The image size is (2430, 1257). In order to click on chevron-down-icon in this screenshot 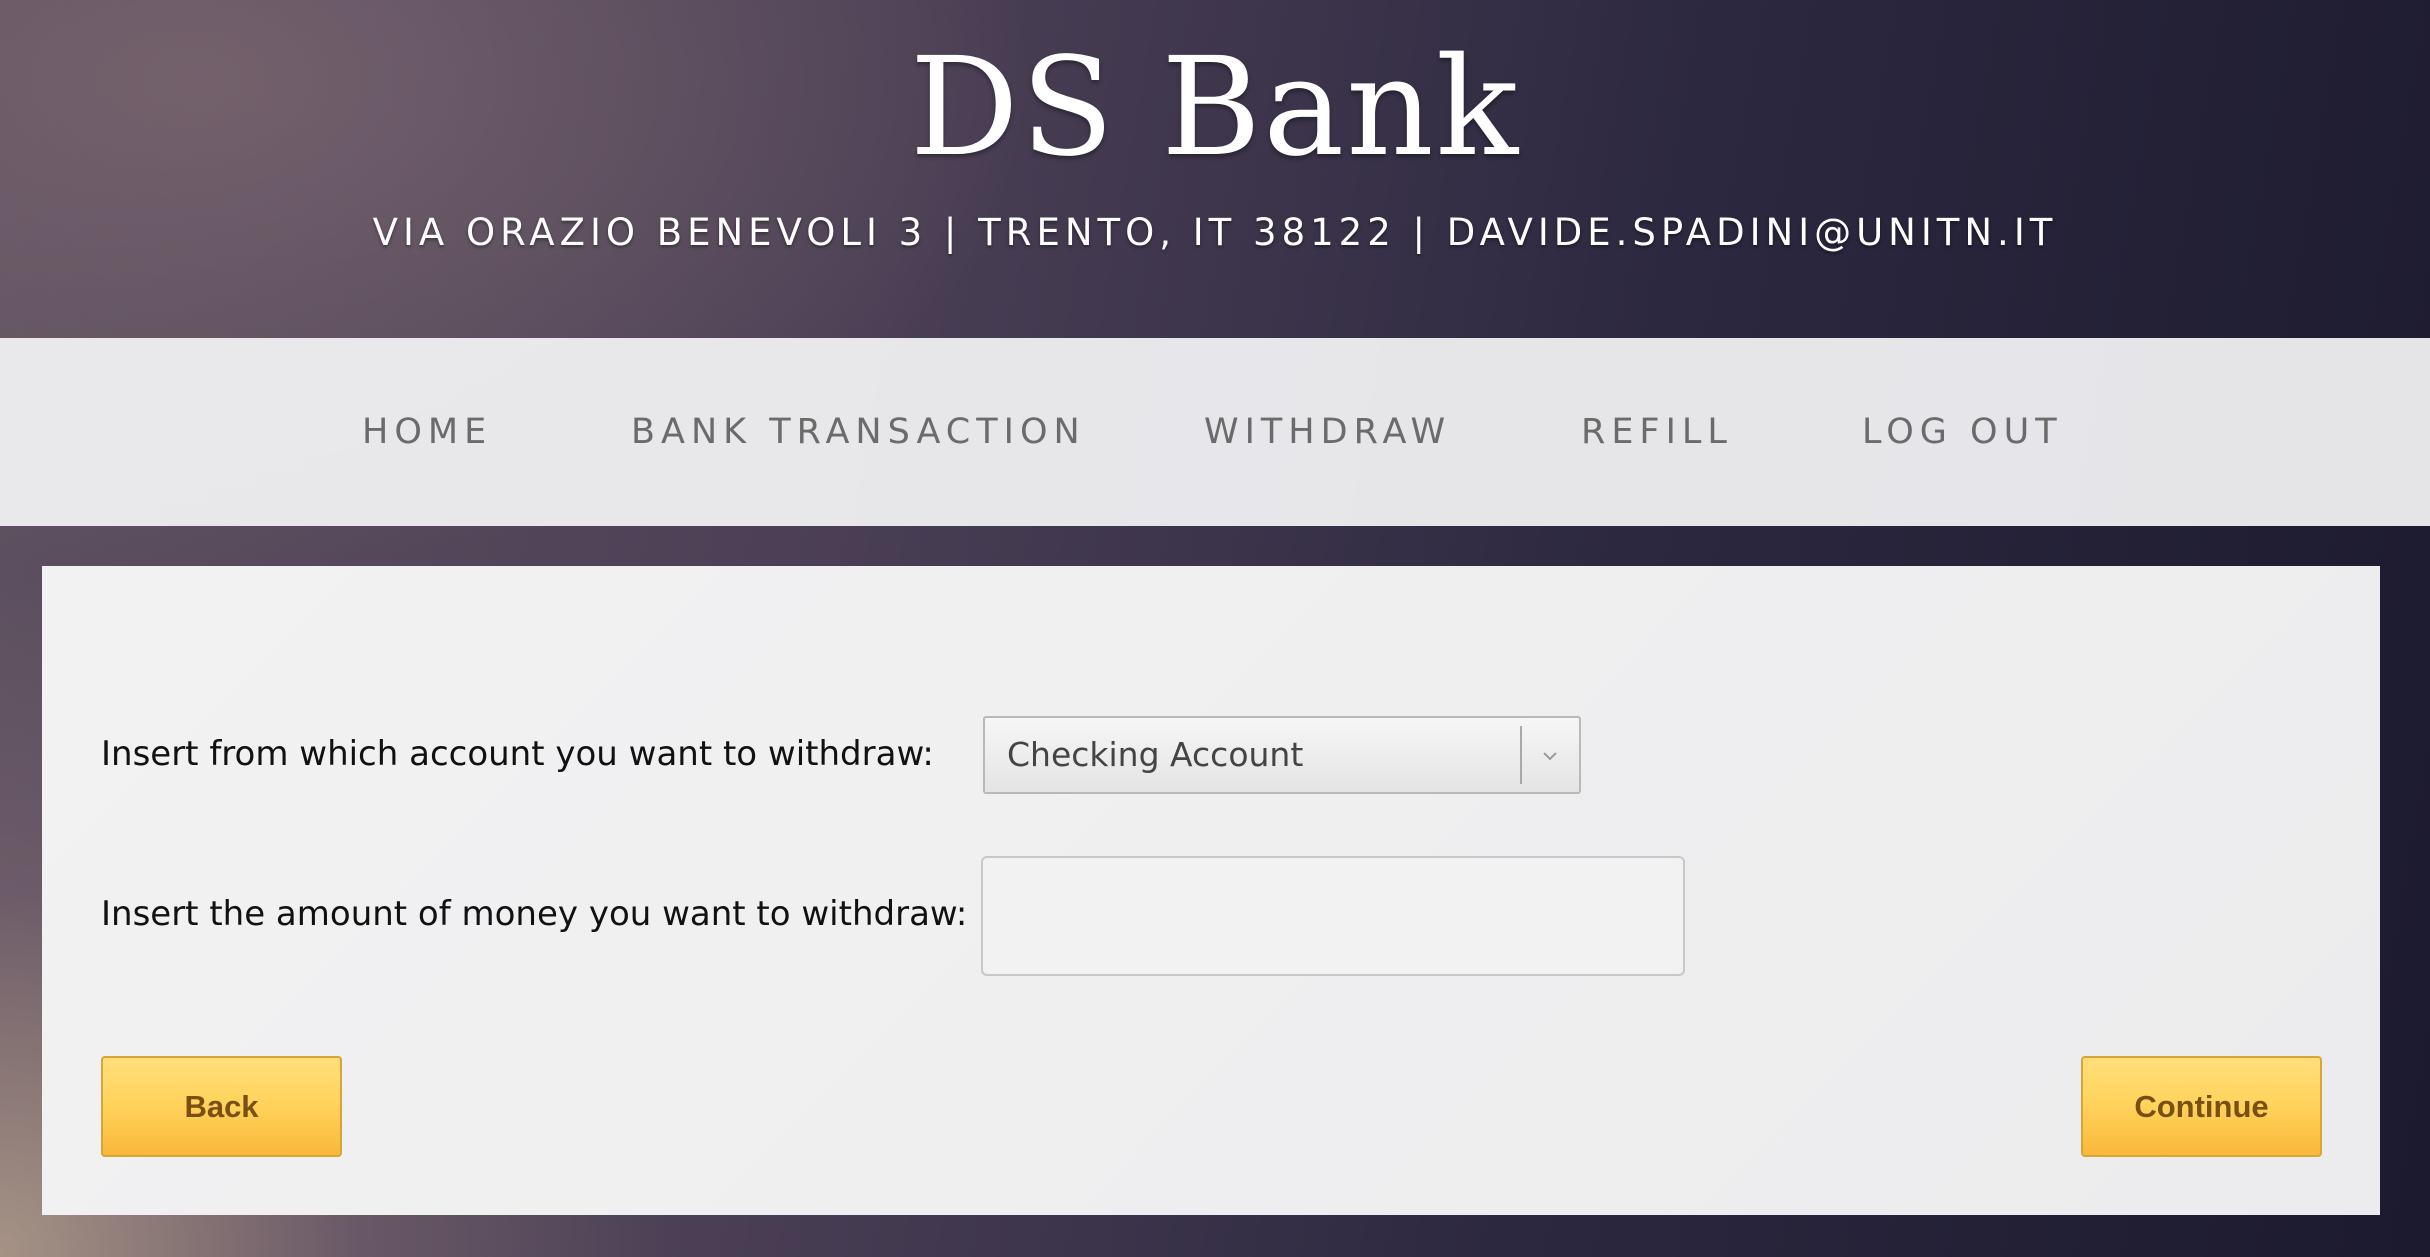, I will do `click(1550, 755)`.